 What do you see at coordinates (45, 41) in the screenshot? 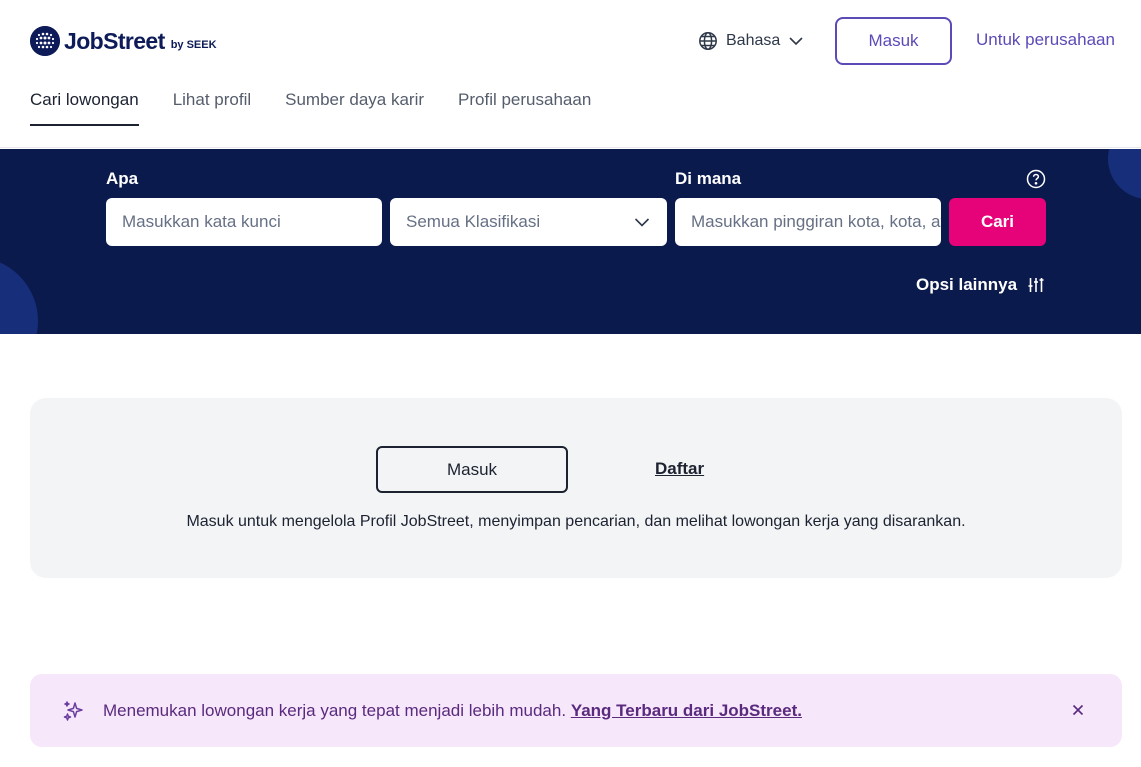
I see `jobstreet-globe-icon` at bounding box center [45, 41].